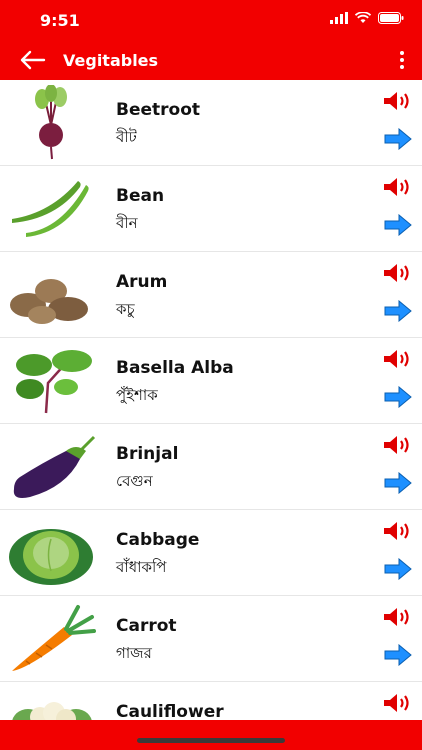 The width and height of the screenshot is (422, 750). I want to click on back-arrow-icon, so click(33, 60).